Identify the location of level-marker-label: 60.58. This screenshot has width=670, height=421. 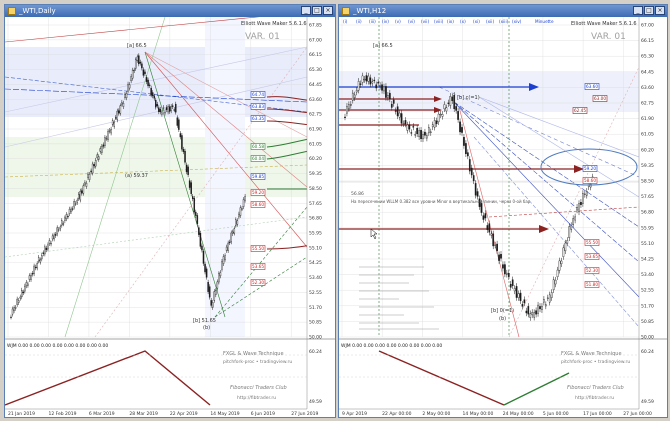
(258, 146).